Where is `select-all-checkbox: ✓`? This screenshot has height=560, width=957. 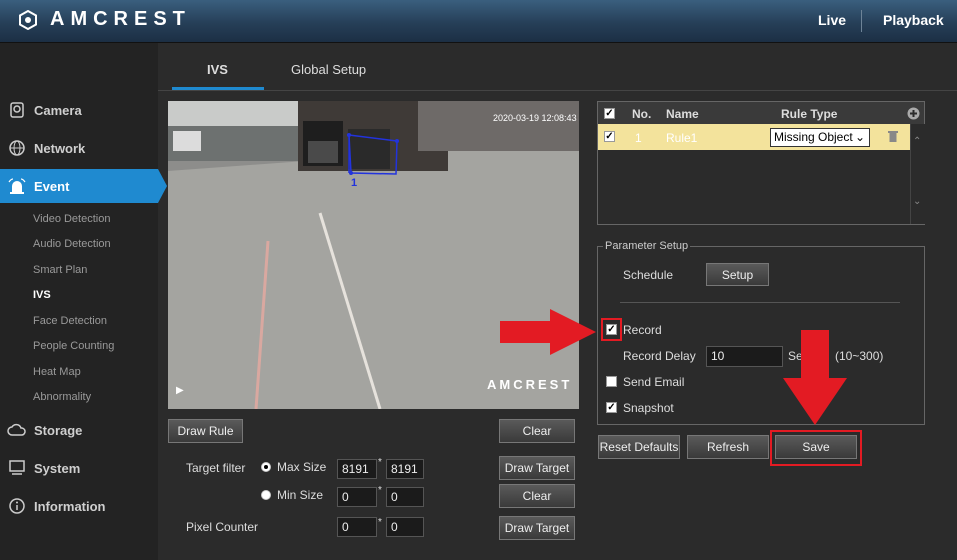 select-all-checkbox: ✓ is located at coordinates (609, 113).